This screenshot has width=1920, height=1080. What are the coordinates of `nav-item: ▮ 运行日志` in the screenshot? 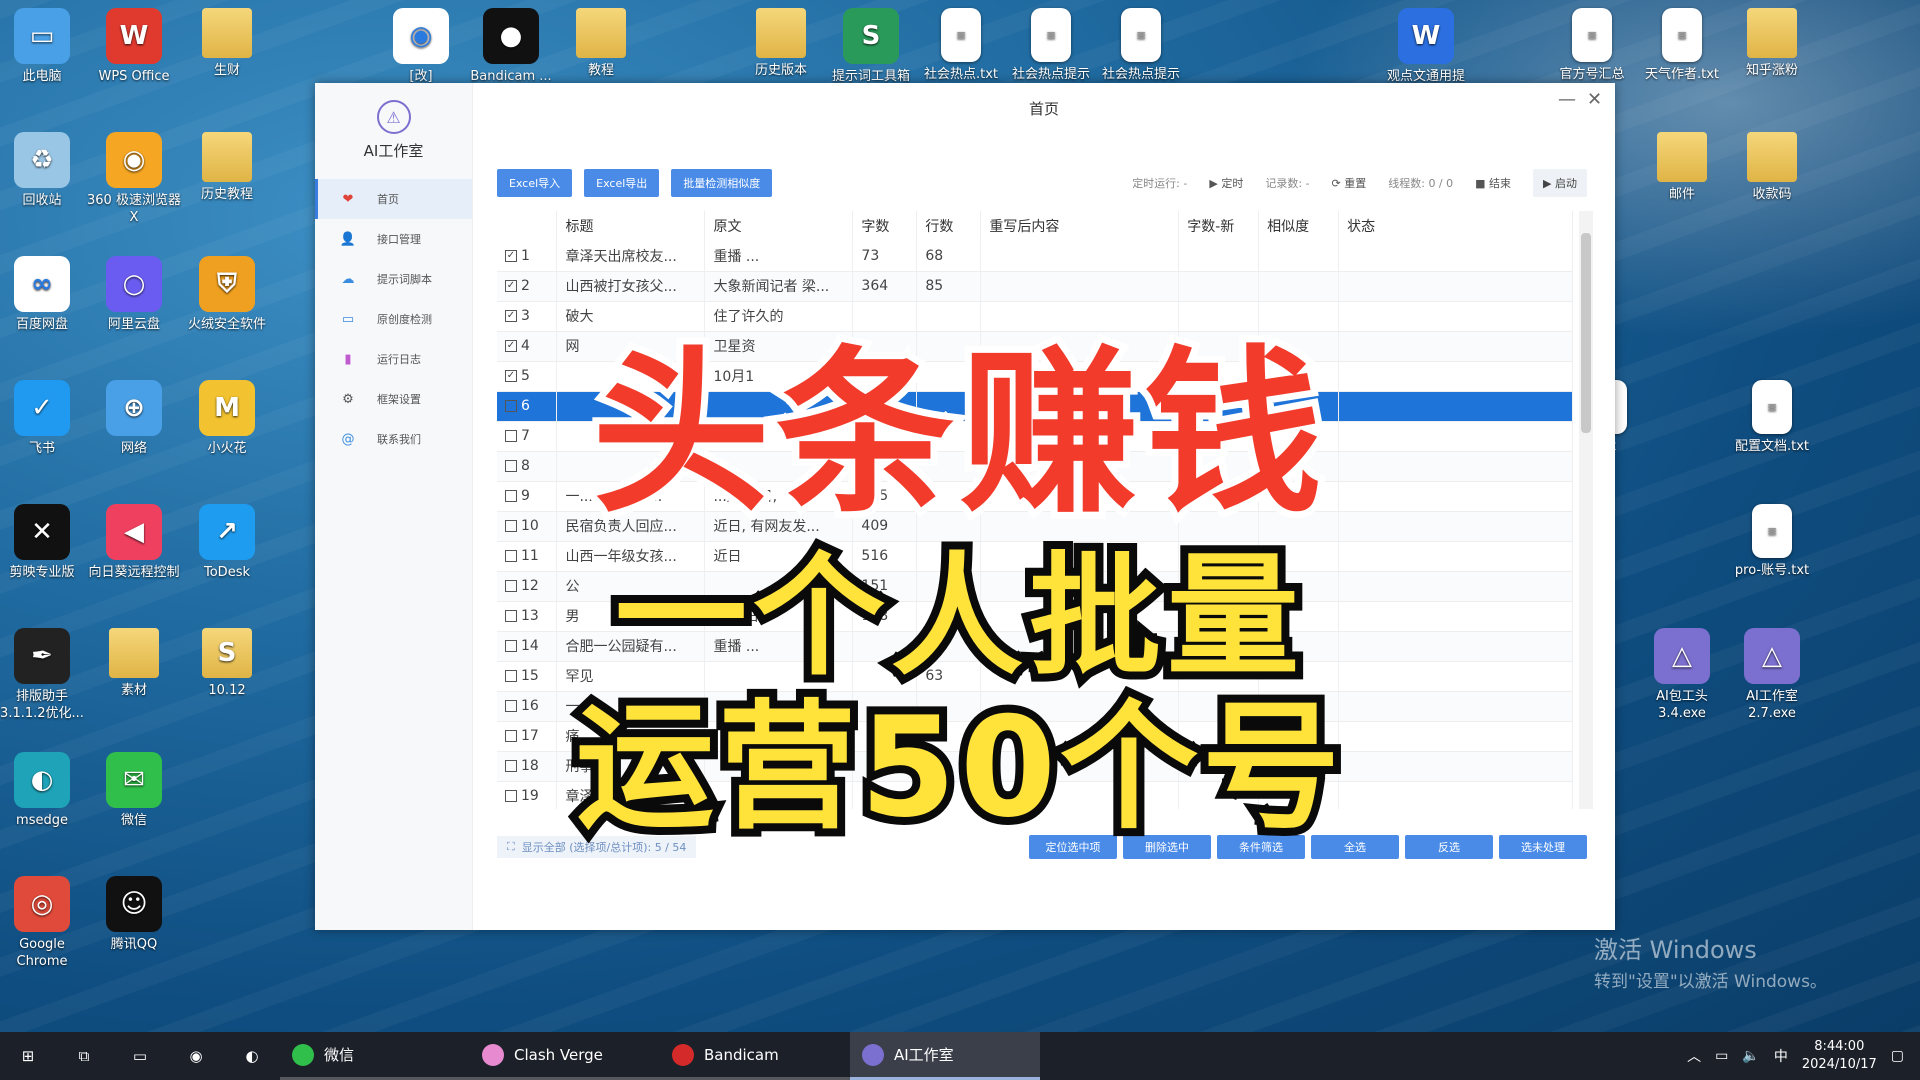 It's located at (393, 359).